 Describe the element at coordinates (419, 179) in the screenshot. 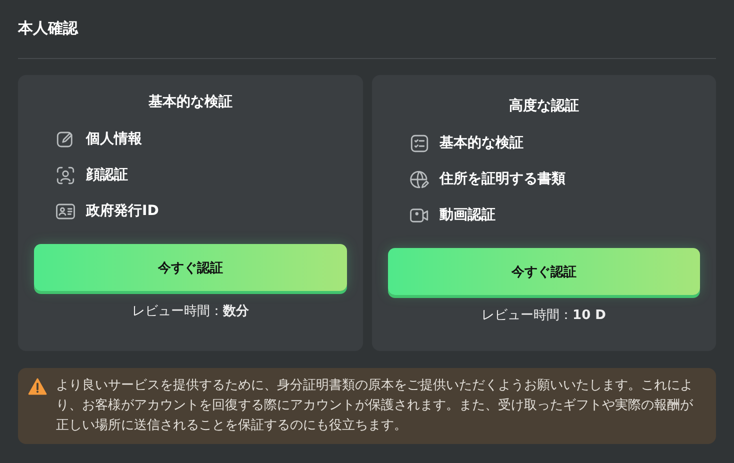

I see `globe-icon` at that location.